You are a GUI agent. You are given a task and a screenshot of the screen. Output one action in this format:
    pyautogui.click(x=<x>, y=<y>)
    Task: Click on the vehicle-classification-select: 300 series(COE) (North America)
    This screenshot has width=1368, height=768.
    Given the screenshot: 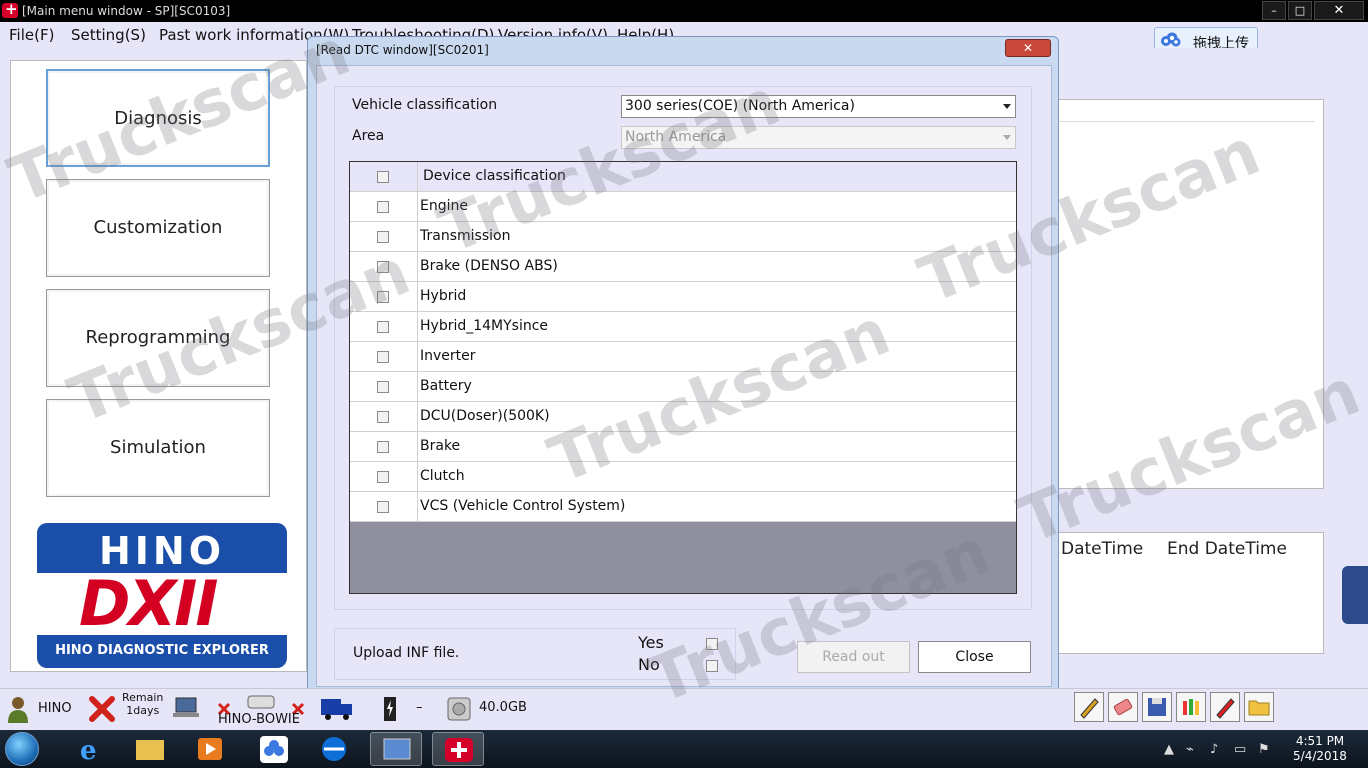 What is the action you would take?
    pyautogui.click(x=818, y=106)
    